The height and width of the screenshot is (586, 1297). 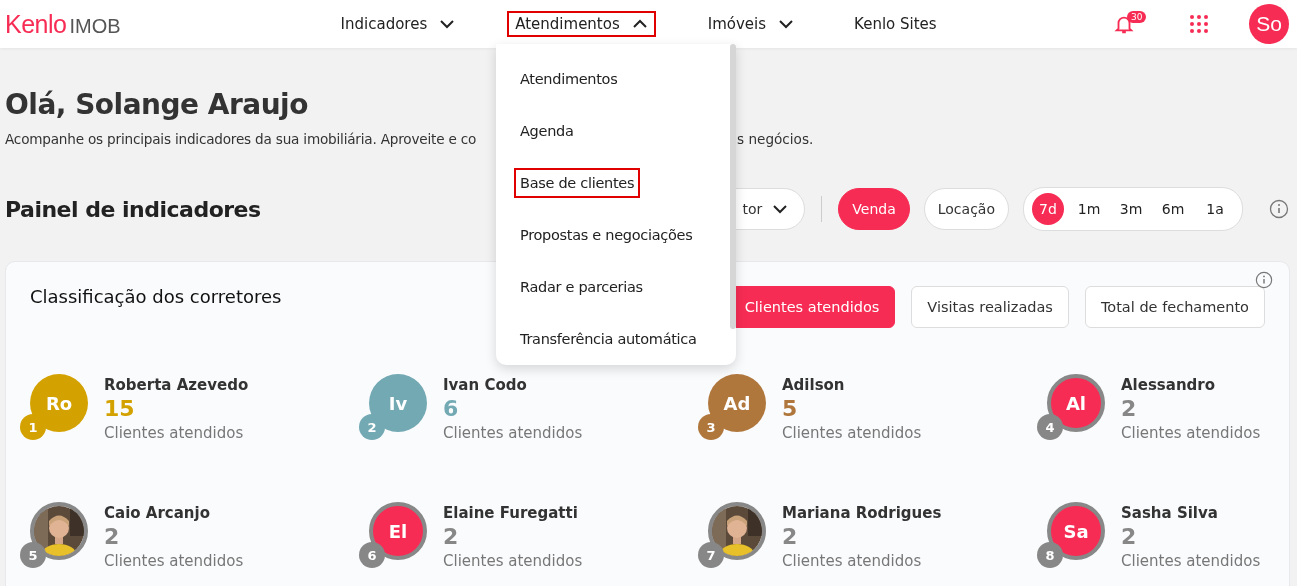 I want to click on period-option: 1a, so click(x=1215, y=209).